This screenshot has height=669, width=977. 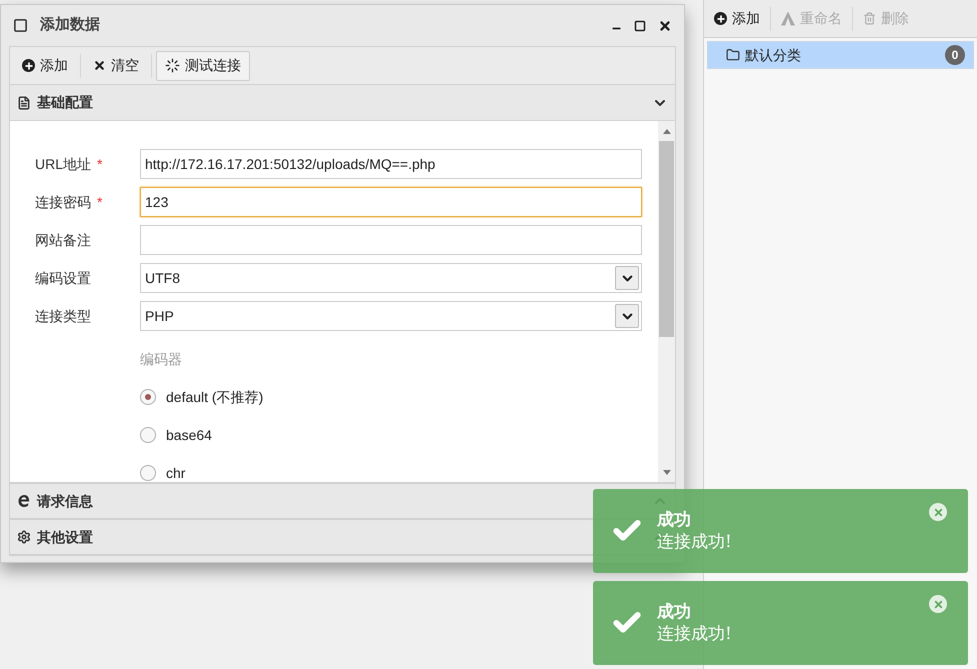 I want to click on count-badge: 0, so click(x=955, y=55).